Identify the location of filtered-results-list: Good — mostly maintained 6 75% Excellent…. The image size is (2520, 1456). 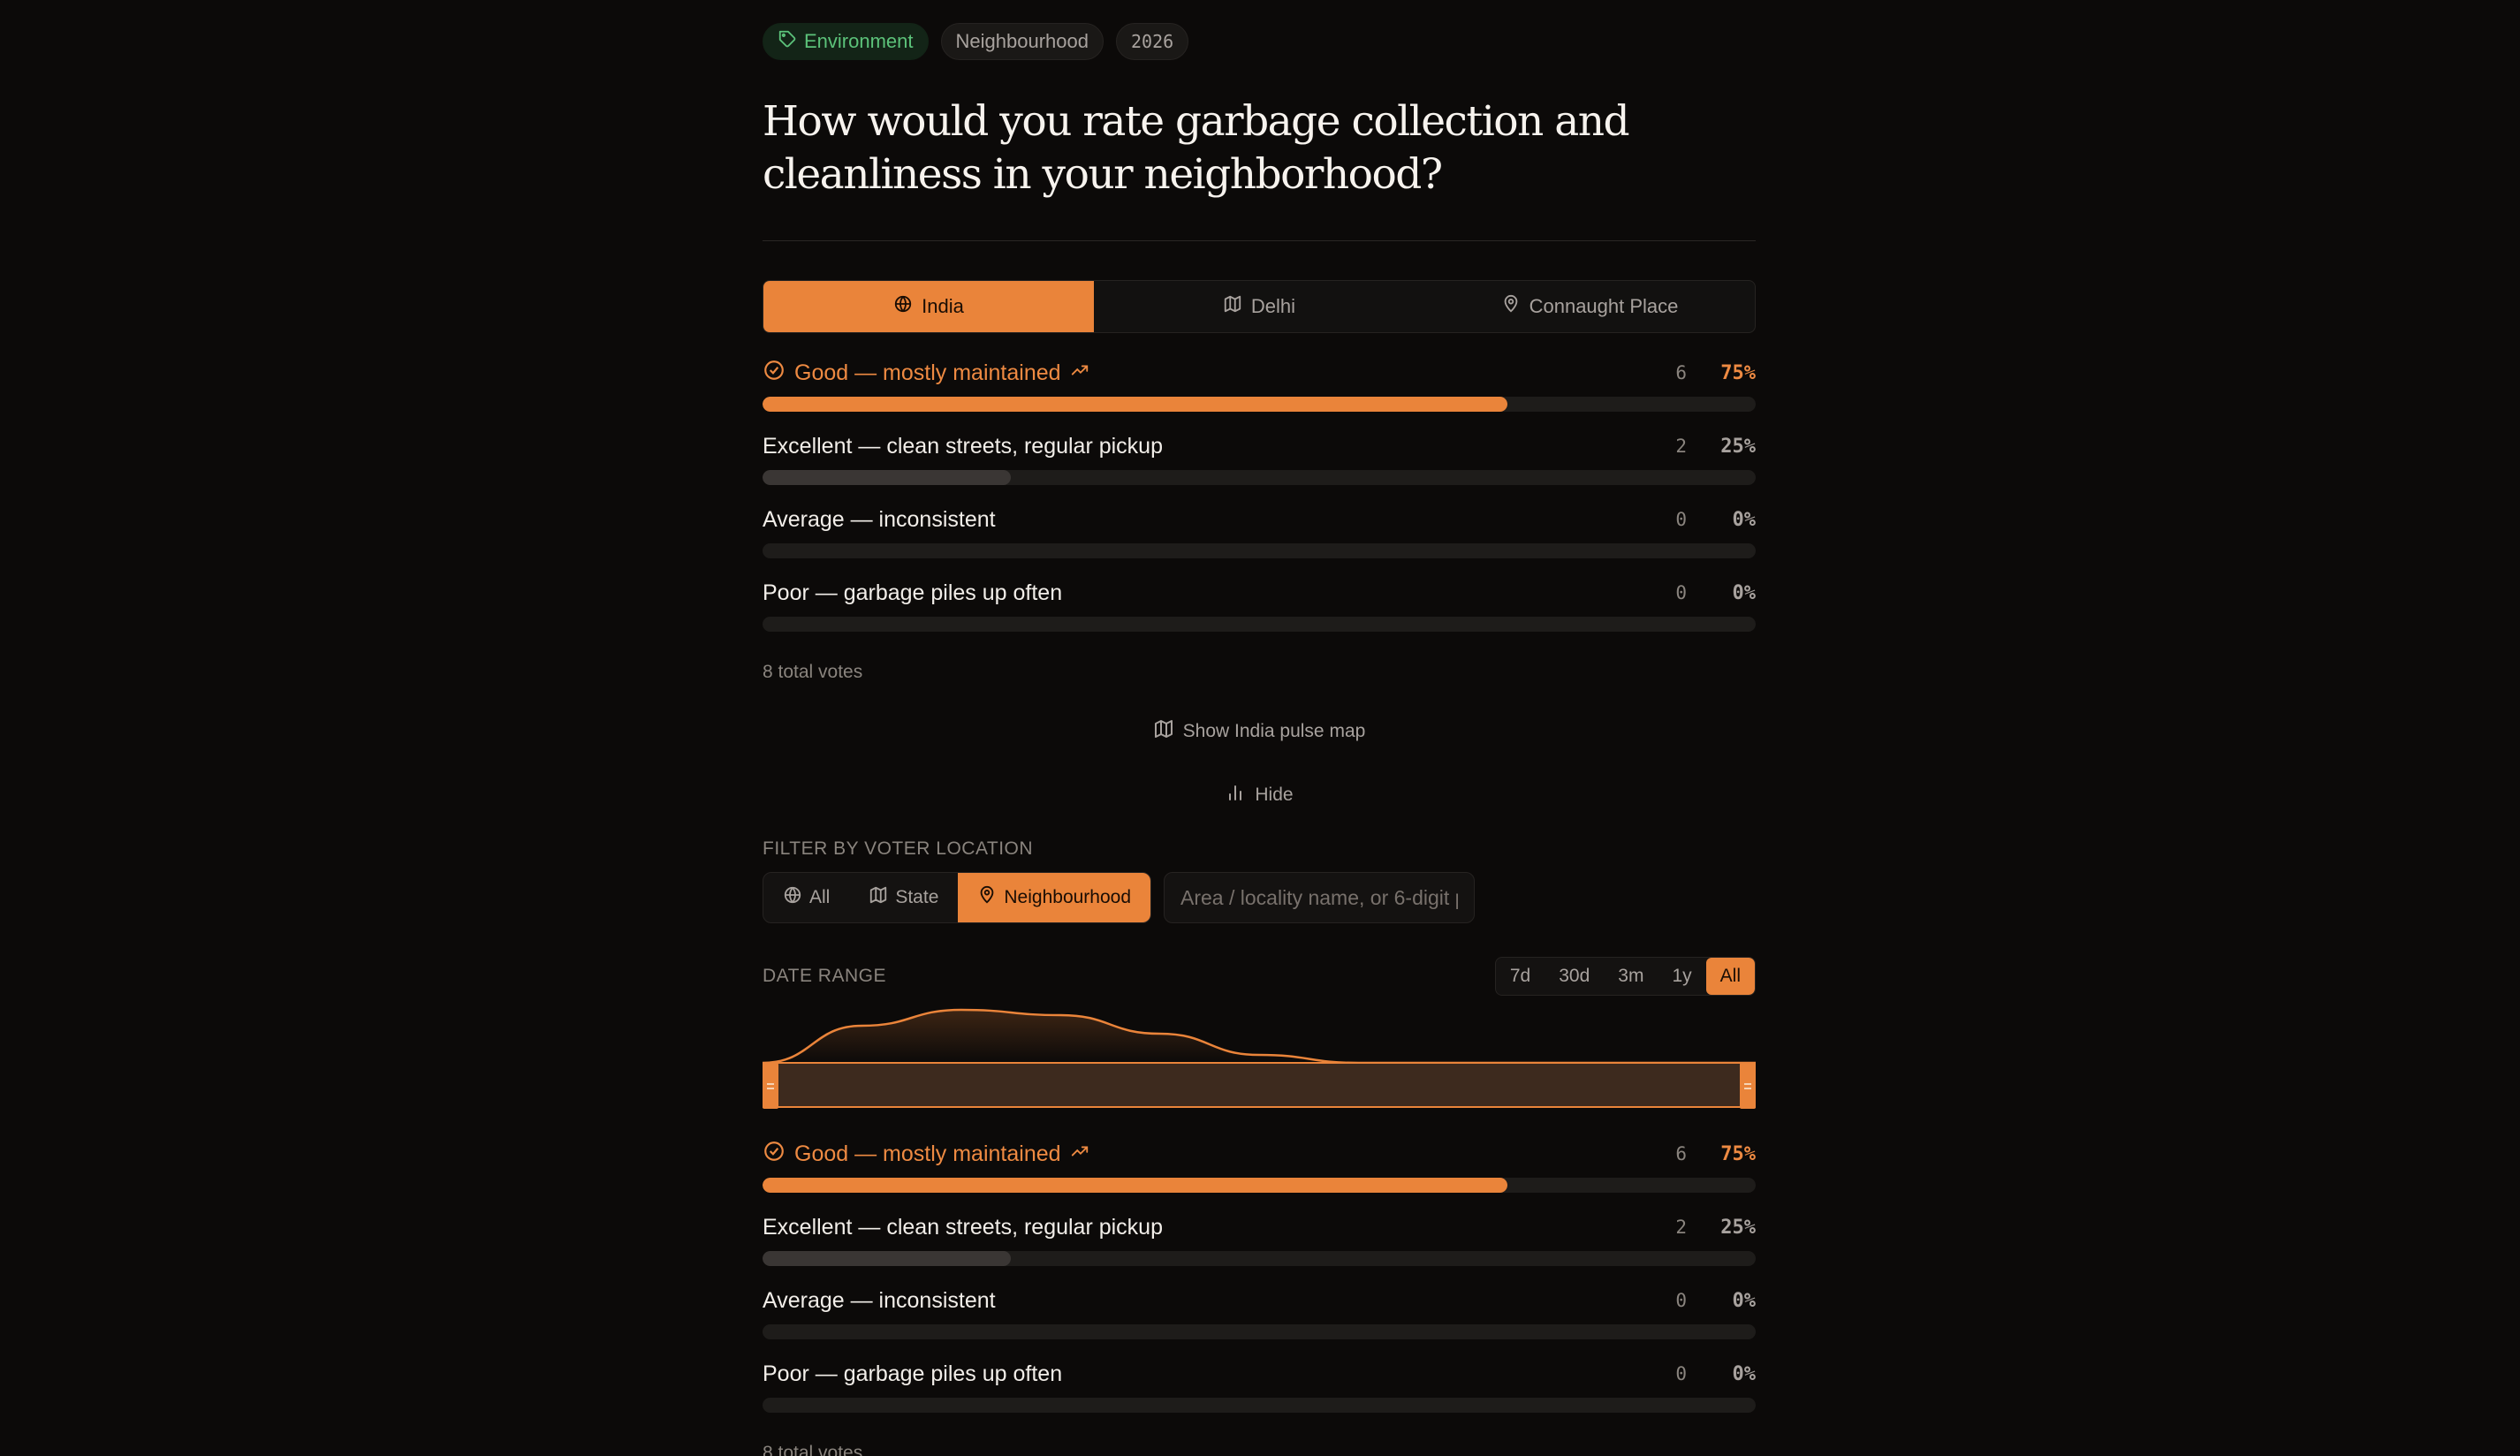
(1259, 1287).